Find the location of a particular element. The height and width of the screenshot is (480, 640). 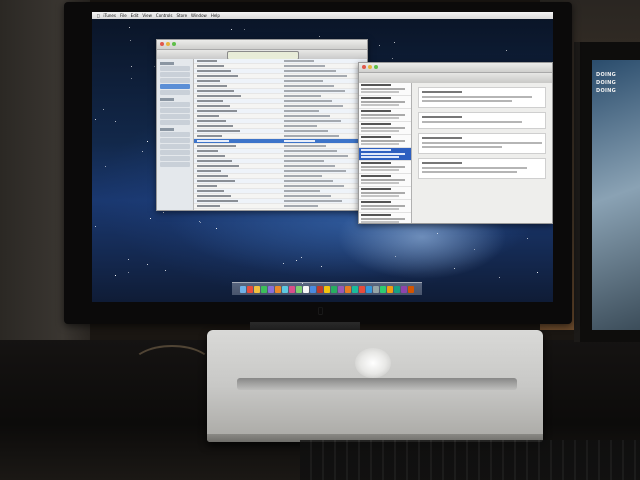

mail-message-list is located at coordinates (385, 153).